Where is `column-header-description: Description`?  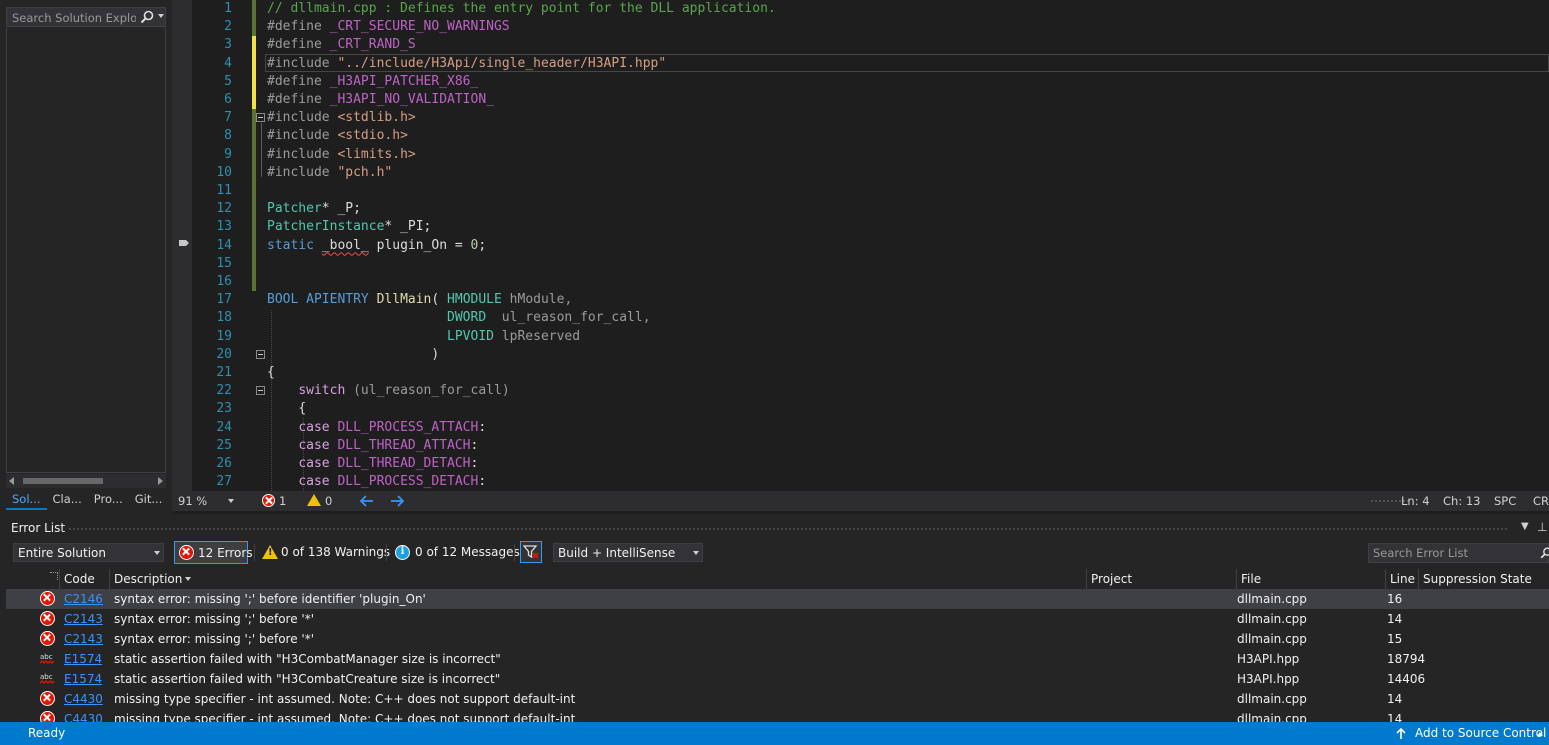 column-header-description: Description is located at coordinates (597, 579).